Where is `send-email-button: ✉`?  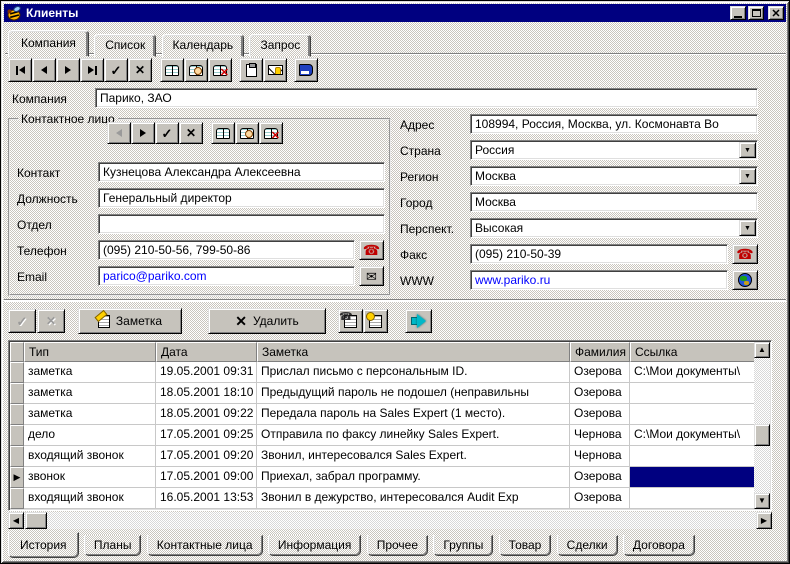 send-email-button: ✉ is located at coordinates (371, 276).